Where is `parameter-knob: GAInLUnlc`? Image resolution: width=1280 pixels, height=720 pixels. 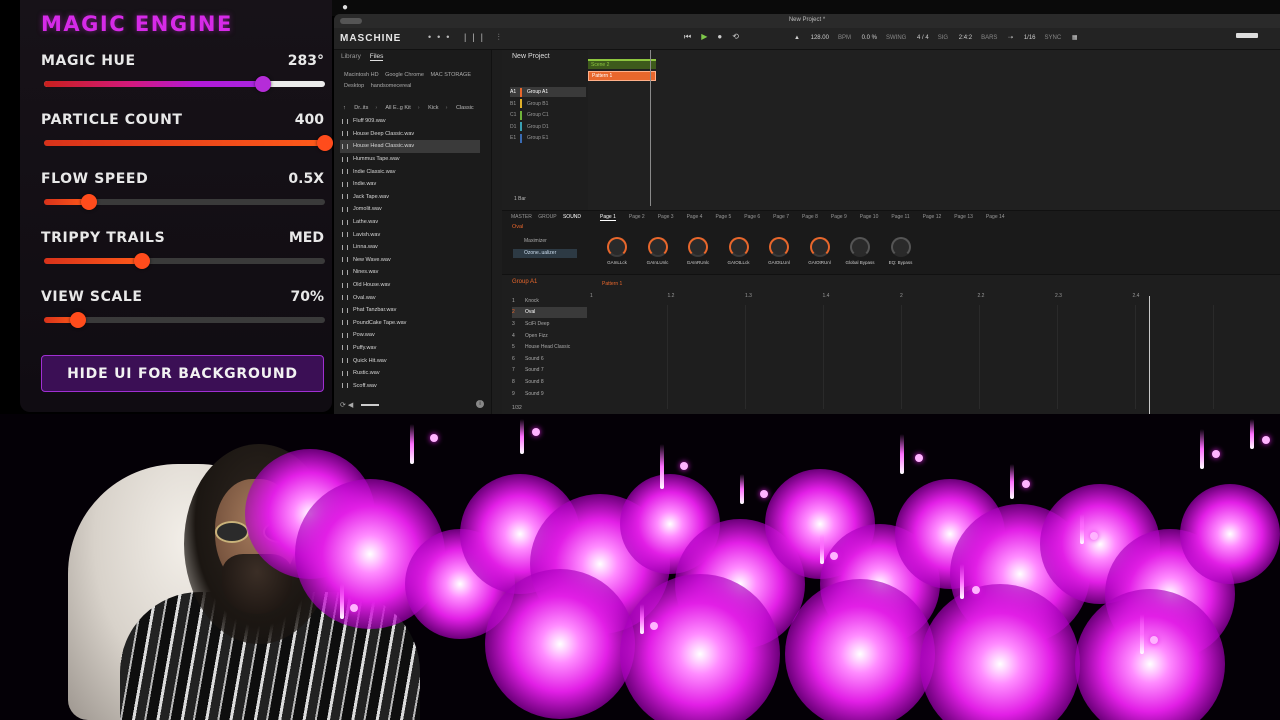 parameter-knob: GAInLUnlc is located at coordinates (658, 251).